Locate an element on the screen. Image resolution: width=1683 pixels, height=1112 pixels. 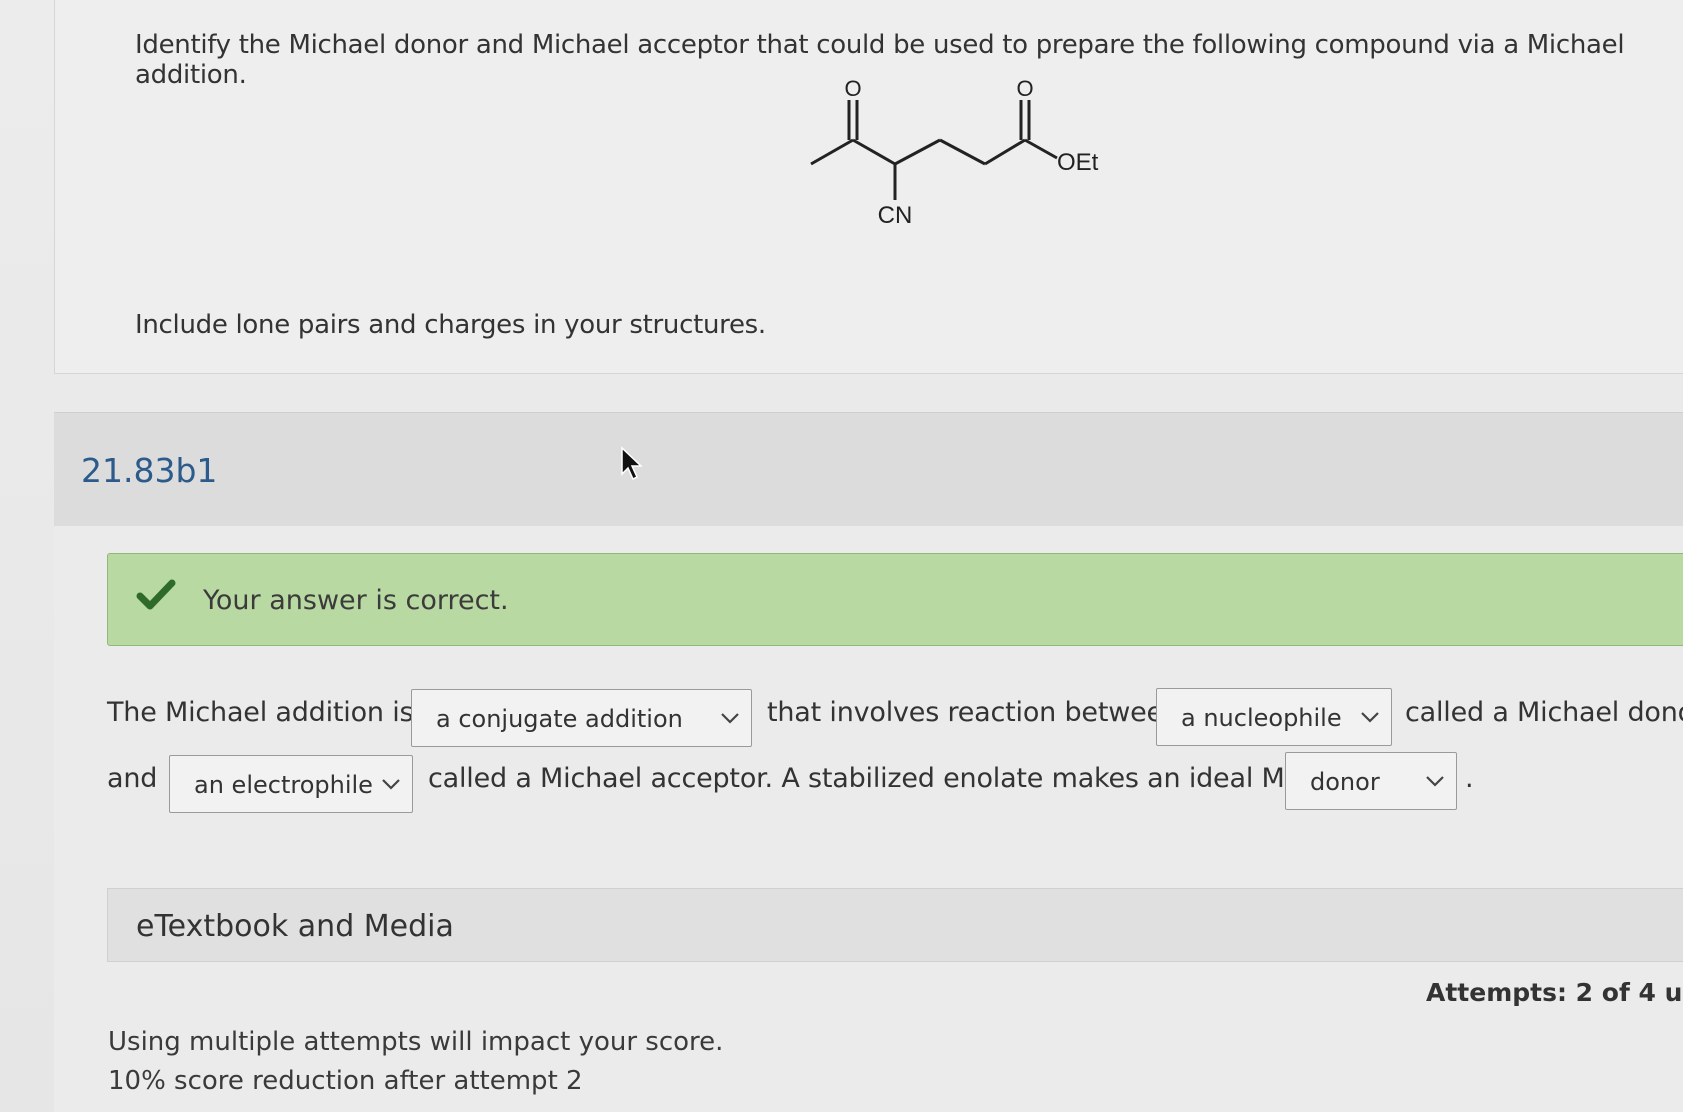
enolate-role-value: donor is located at coordinates (1345, 782).